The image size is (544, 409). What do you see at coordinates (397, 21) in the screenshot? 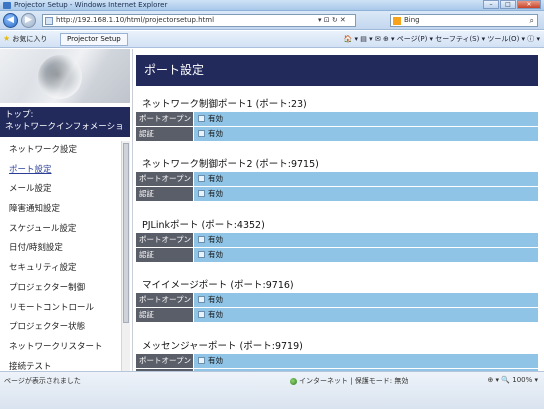
I see `bing-icon` at bounding box center [397, 21].